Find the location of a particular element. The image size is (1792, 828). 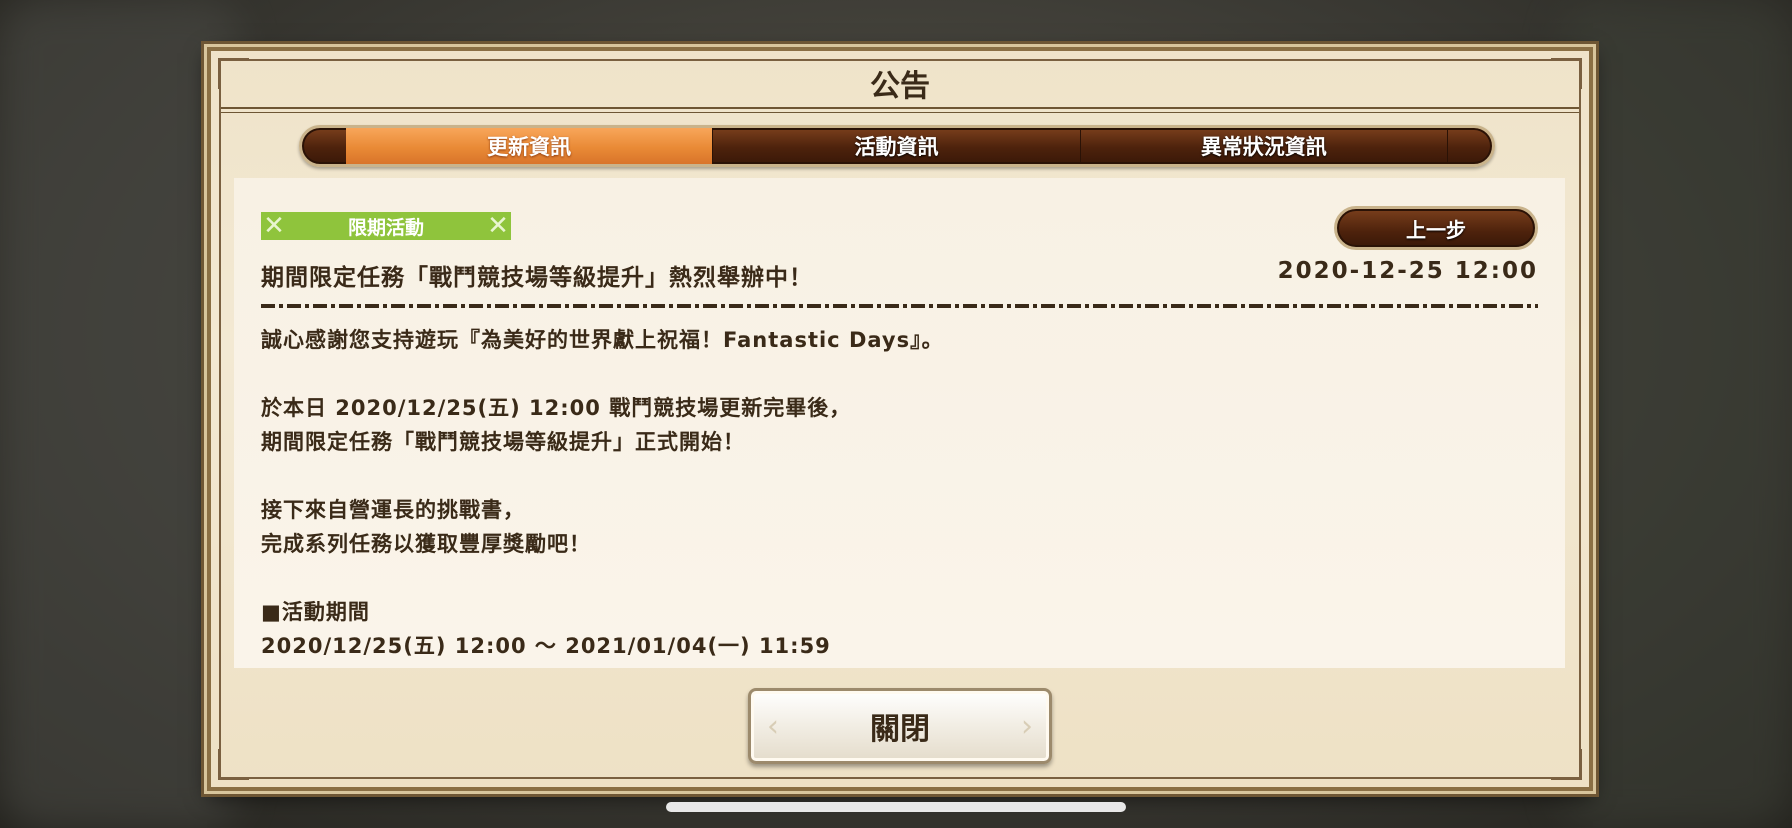

announcement-date: 2020-12-25 12:00 is located at coordinates (1407, 271).